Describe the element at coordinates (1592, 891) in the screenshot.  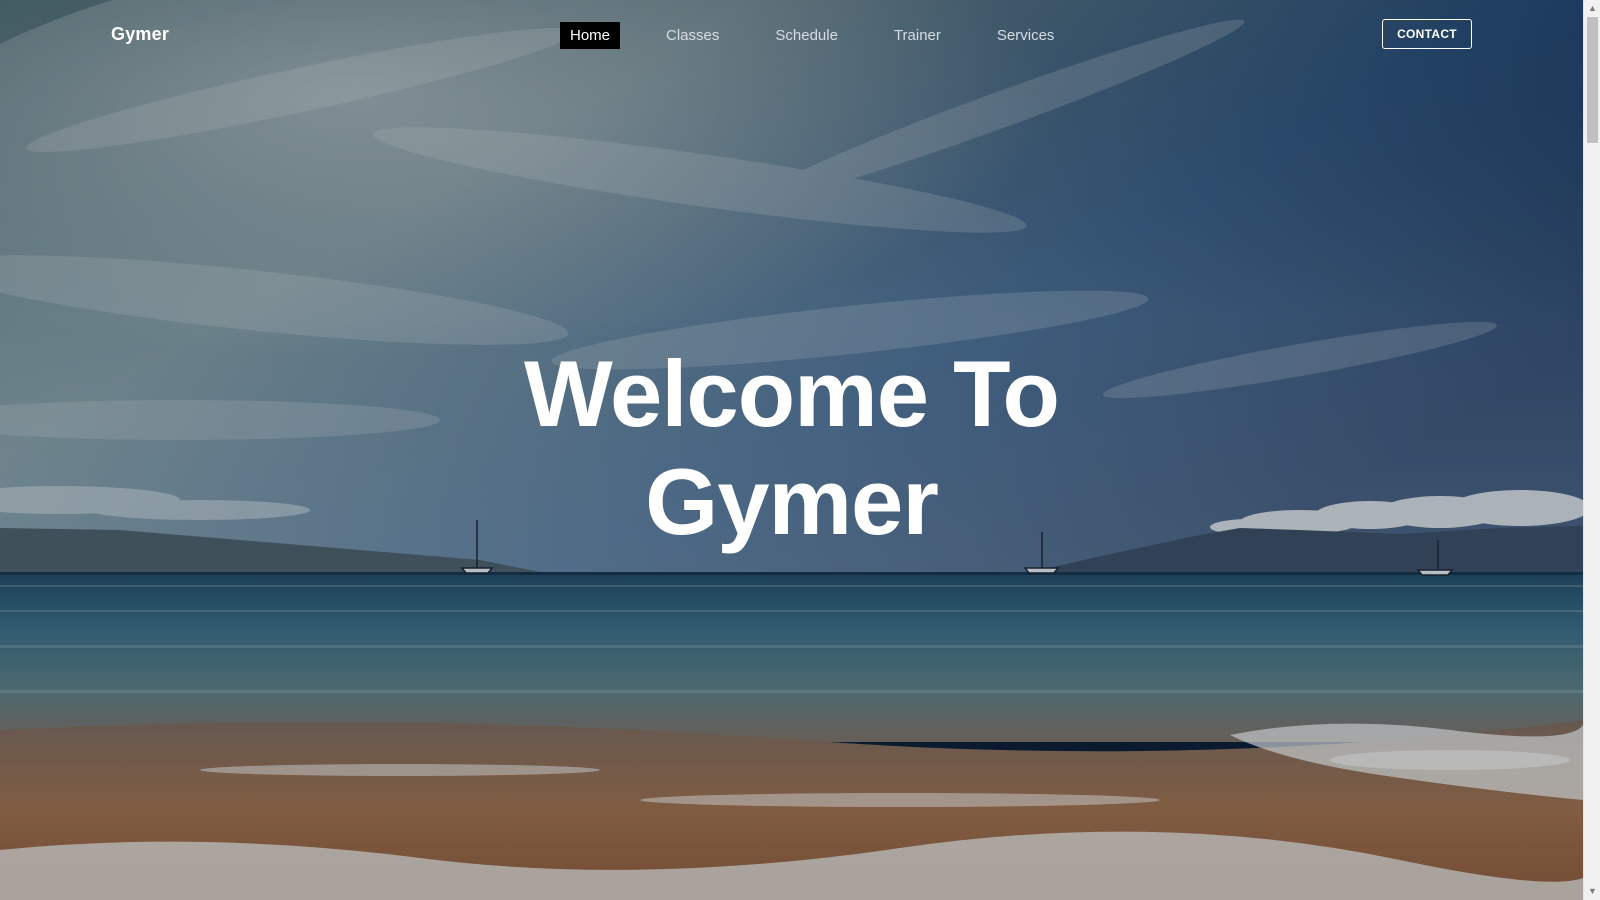
I see `scroll-down-arrow-icon: ▼` at that location.